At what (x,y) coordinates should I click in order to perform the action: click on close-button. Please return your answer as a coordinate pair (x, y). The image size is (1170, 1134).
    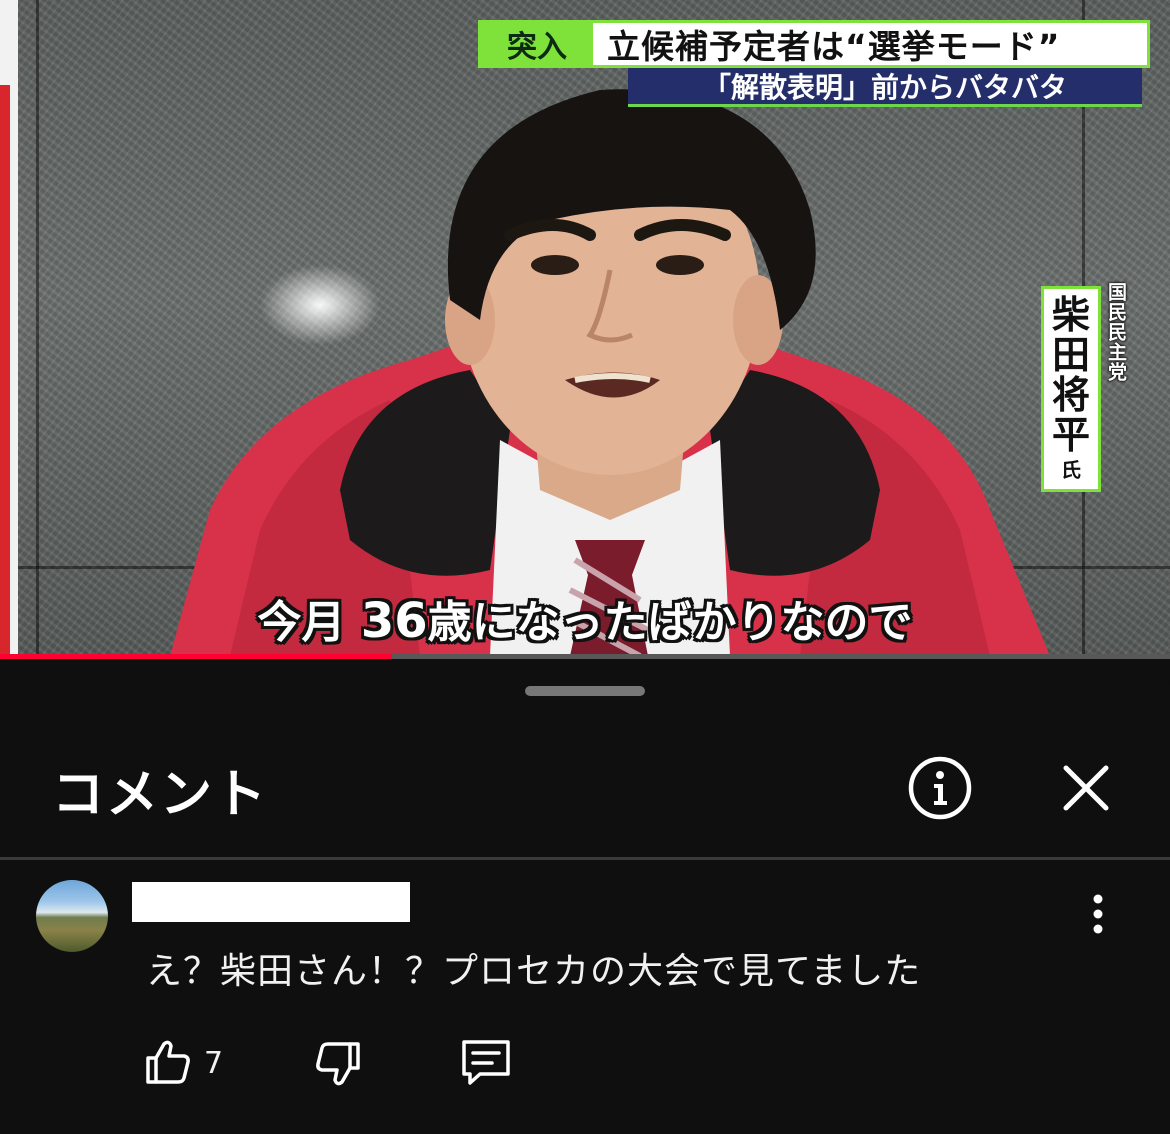
    Looking at the image, I should click on (1086, 788).